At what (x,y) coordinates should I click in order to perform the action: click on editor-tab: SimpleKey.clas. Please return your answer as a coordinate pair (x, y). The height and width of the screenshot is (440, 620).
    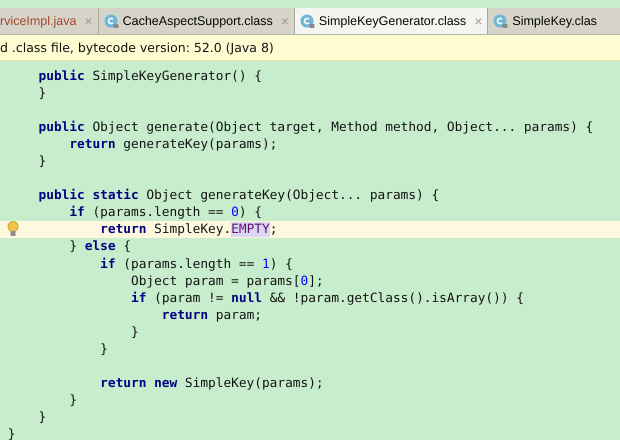
    Looking at the image, I should click on (542, 21).